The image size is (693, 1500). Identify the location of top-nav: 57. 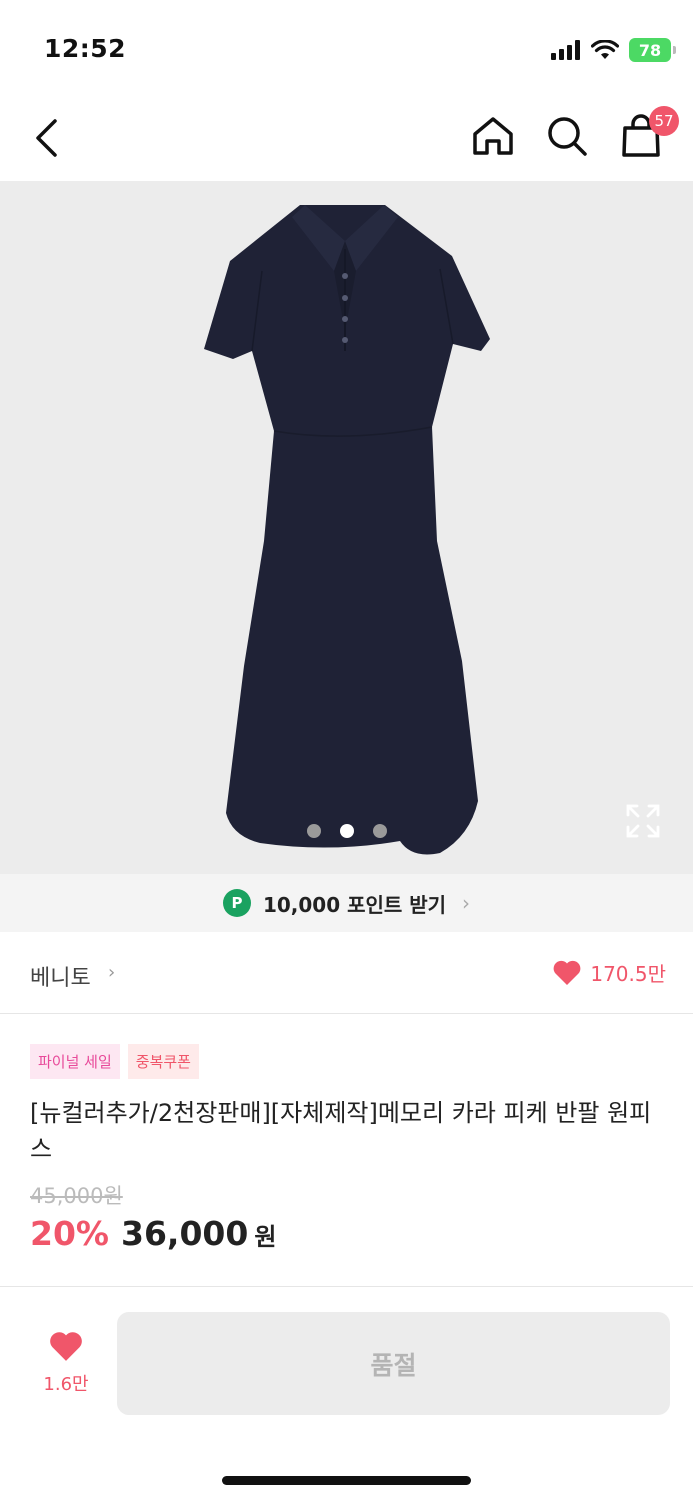
(346, 136).